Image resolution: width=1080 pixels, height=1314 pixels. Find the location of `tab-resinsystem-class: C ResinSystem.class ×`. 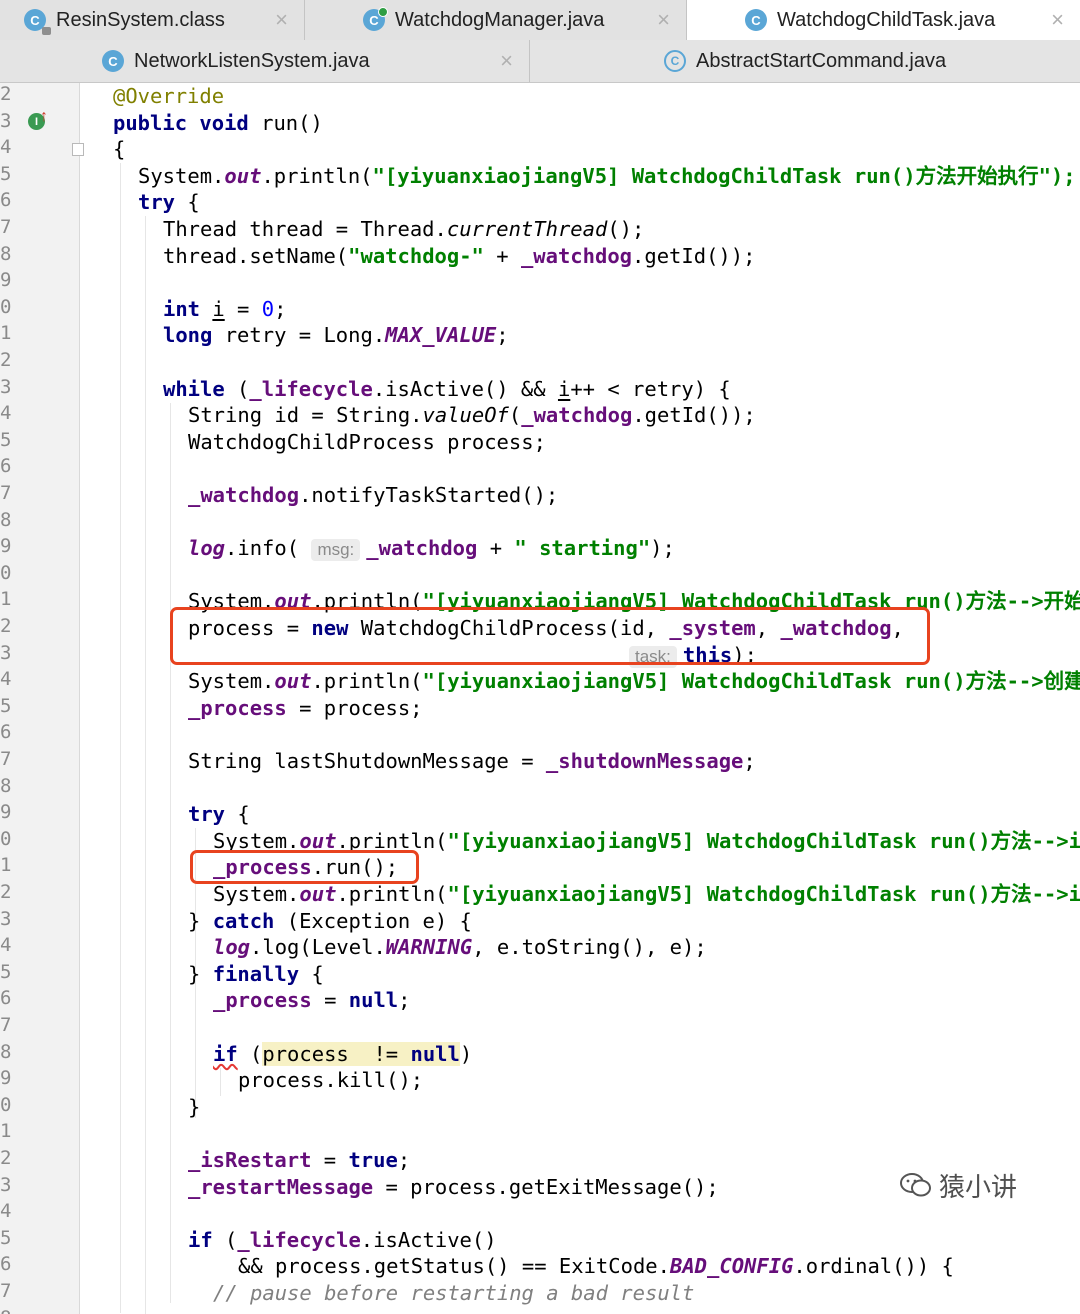

tab-resinsystem-class: C ResinSystem.class × is located at coordinates (152, 20).